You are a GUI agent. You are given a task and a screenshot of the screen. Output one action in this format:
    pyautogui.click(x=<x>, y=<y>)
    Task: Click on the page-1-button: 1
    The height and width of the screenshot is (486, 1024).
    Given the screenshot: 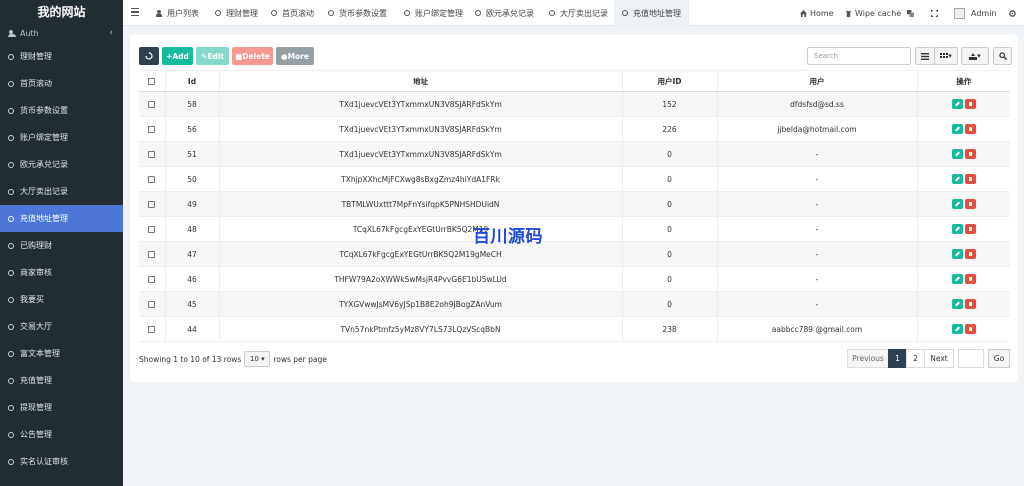 What is the action you would take?
    pyautogui.click(x=897, y=358)
    